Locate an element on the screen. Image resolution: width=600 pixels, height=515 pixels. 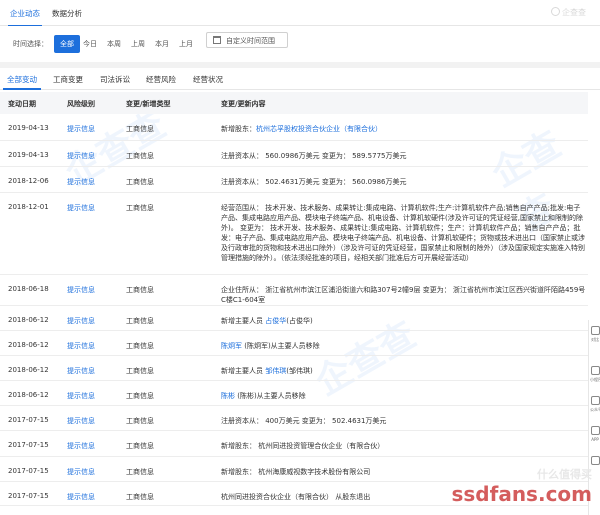
row-change-content: 注册资本从： 560.0986万美元 变更为： 589.5775万美元 is located at coordinates (404, 156).